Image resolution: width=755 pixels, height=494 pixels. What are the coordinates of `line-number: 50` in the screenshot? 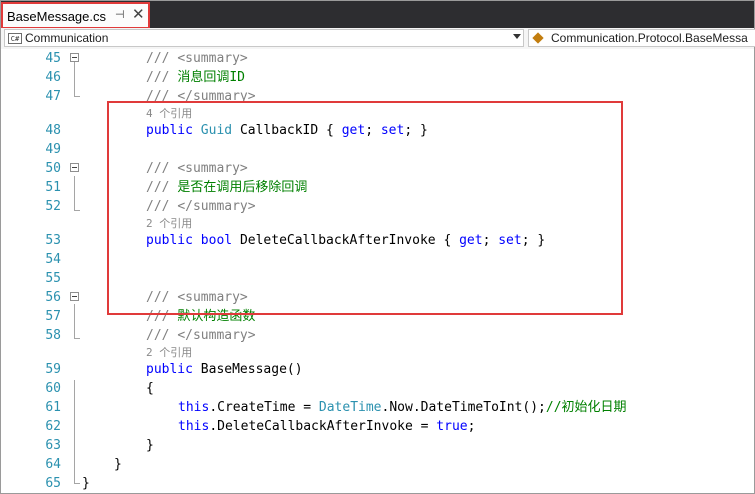 It's located at (53, 168).